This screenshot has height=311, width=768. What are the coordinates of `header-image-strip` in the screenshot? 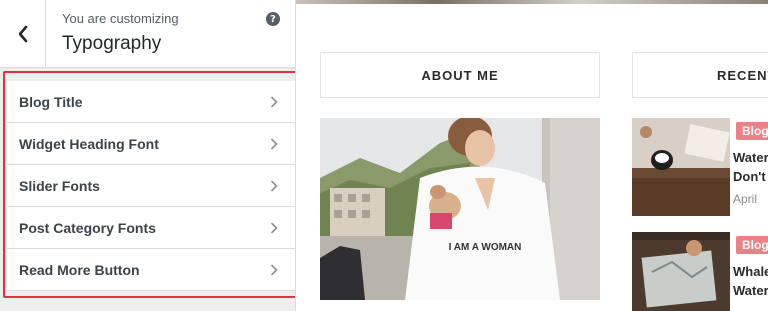 It's located at (532, 2).